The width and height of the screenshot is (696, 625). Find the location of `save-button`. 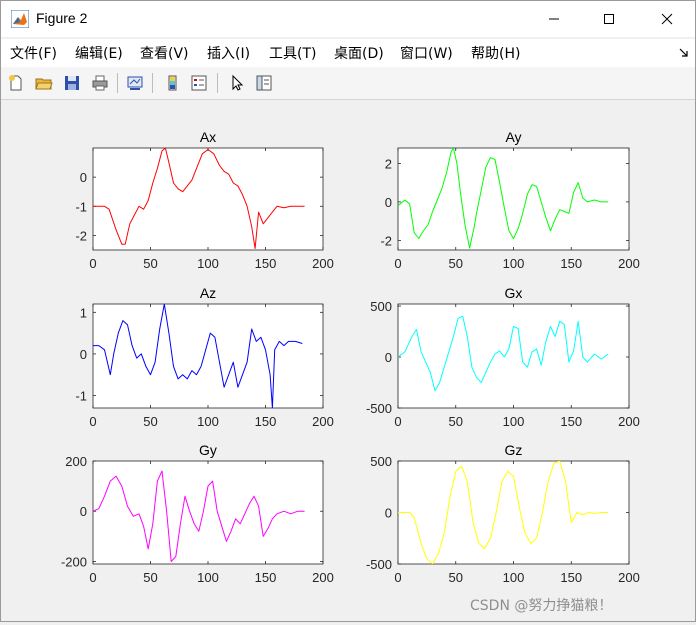

save-button is located at coordinates (72, 83).